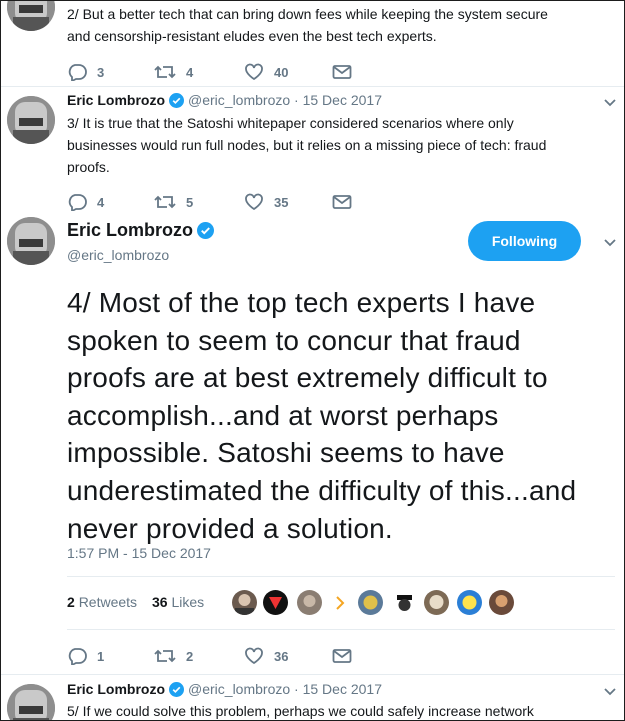 The width and height of the screenshot is (625, 721). I want to click on retweet-count: 2, so click(190, 656).